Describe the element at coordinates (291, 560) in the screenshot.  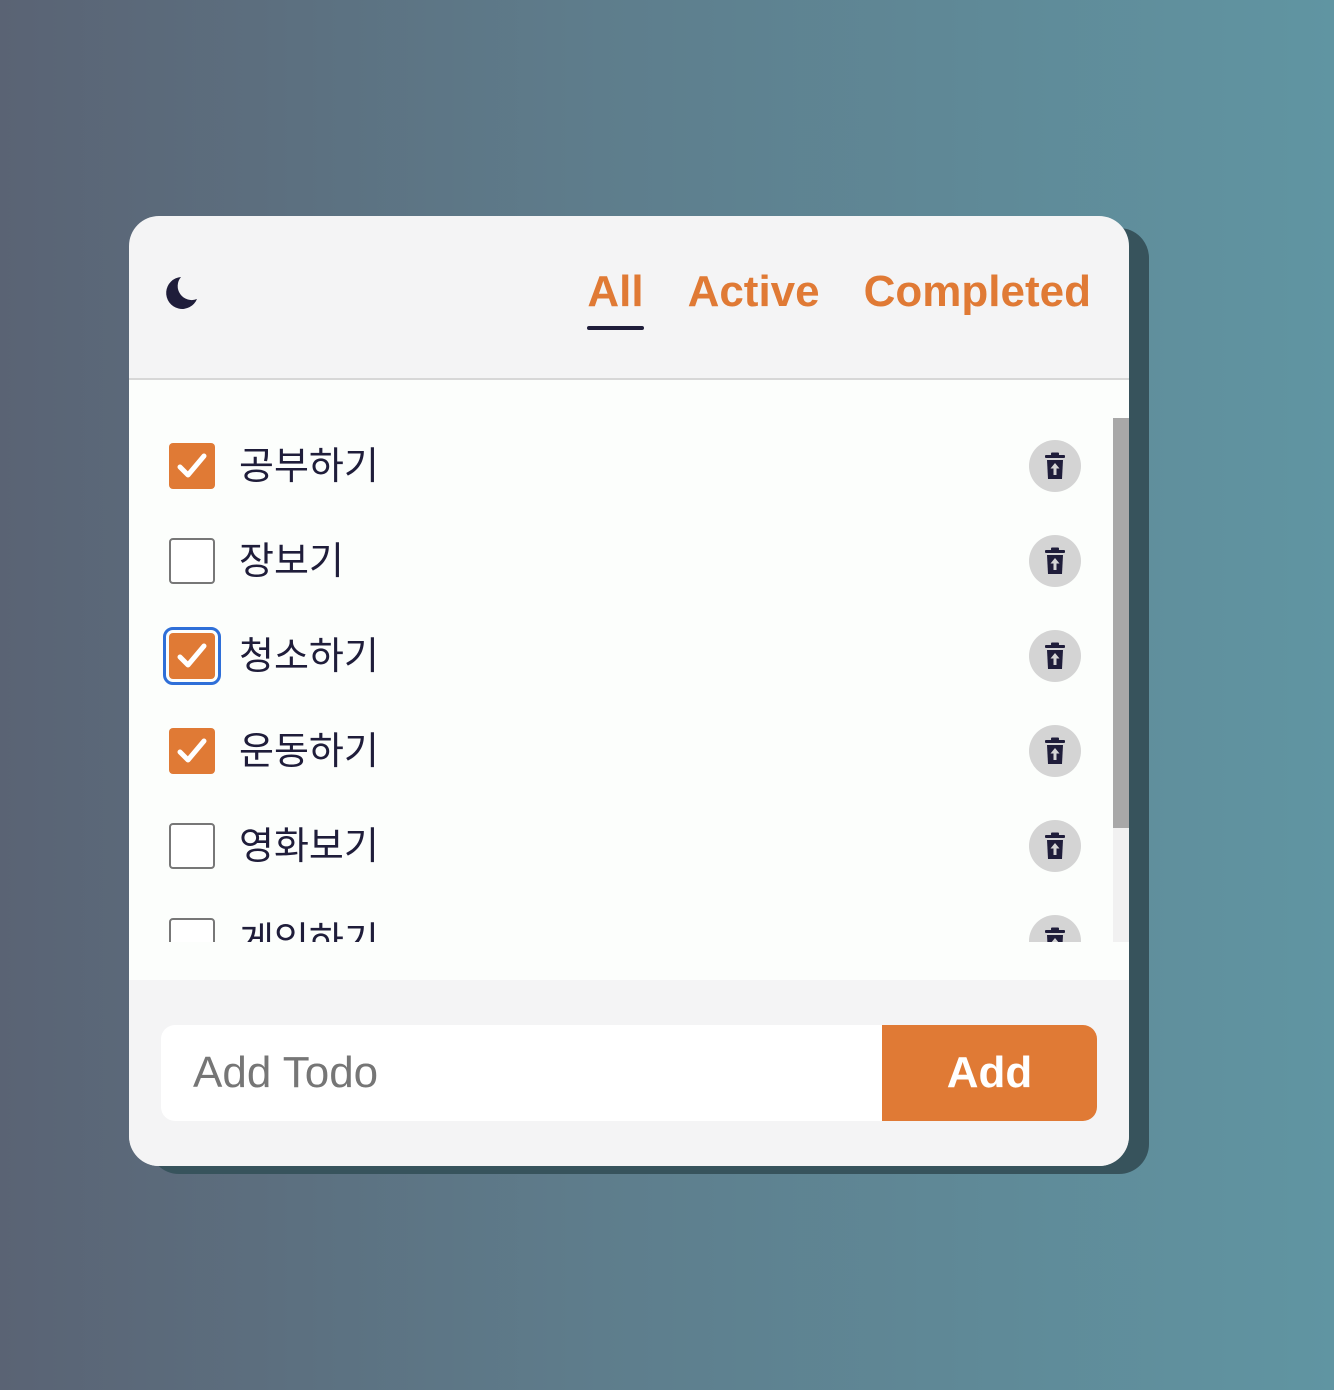
I see `todo-label: 장보기` at that location.